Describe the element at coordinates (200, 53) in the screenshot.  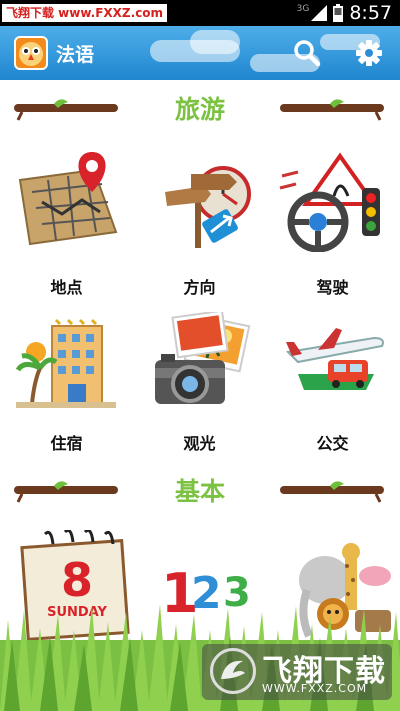
I see `action-bar: 法语` at that location.